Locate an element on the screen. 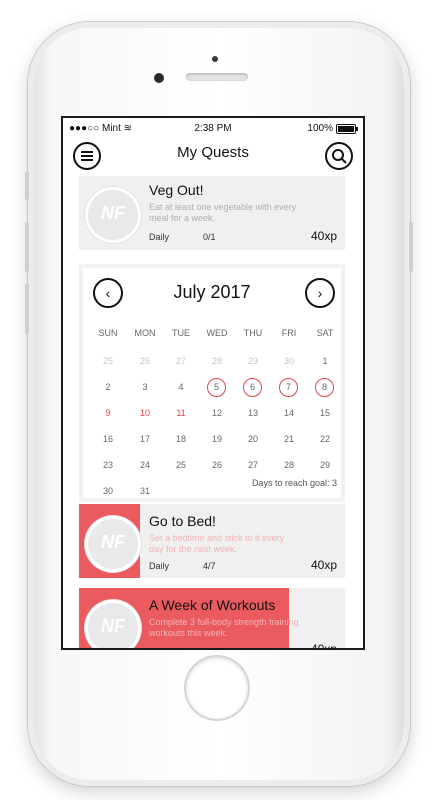  chevron-right-icon: › is located at coordinates (320, 293).